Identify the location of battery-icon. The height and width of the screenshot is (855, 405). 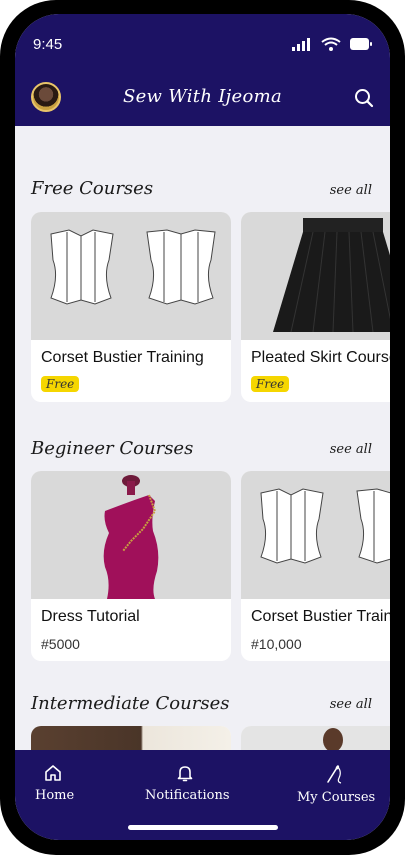
(361, 44).